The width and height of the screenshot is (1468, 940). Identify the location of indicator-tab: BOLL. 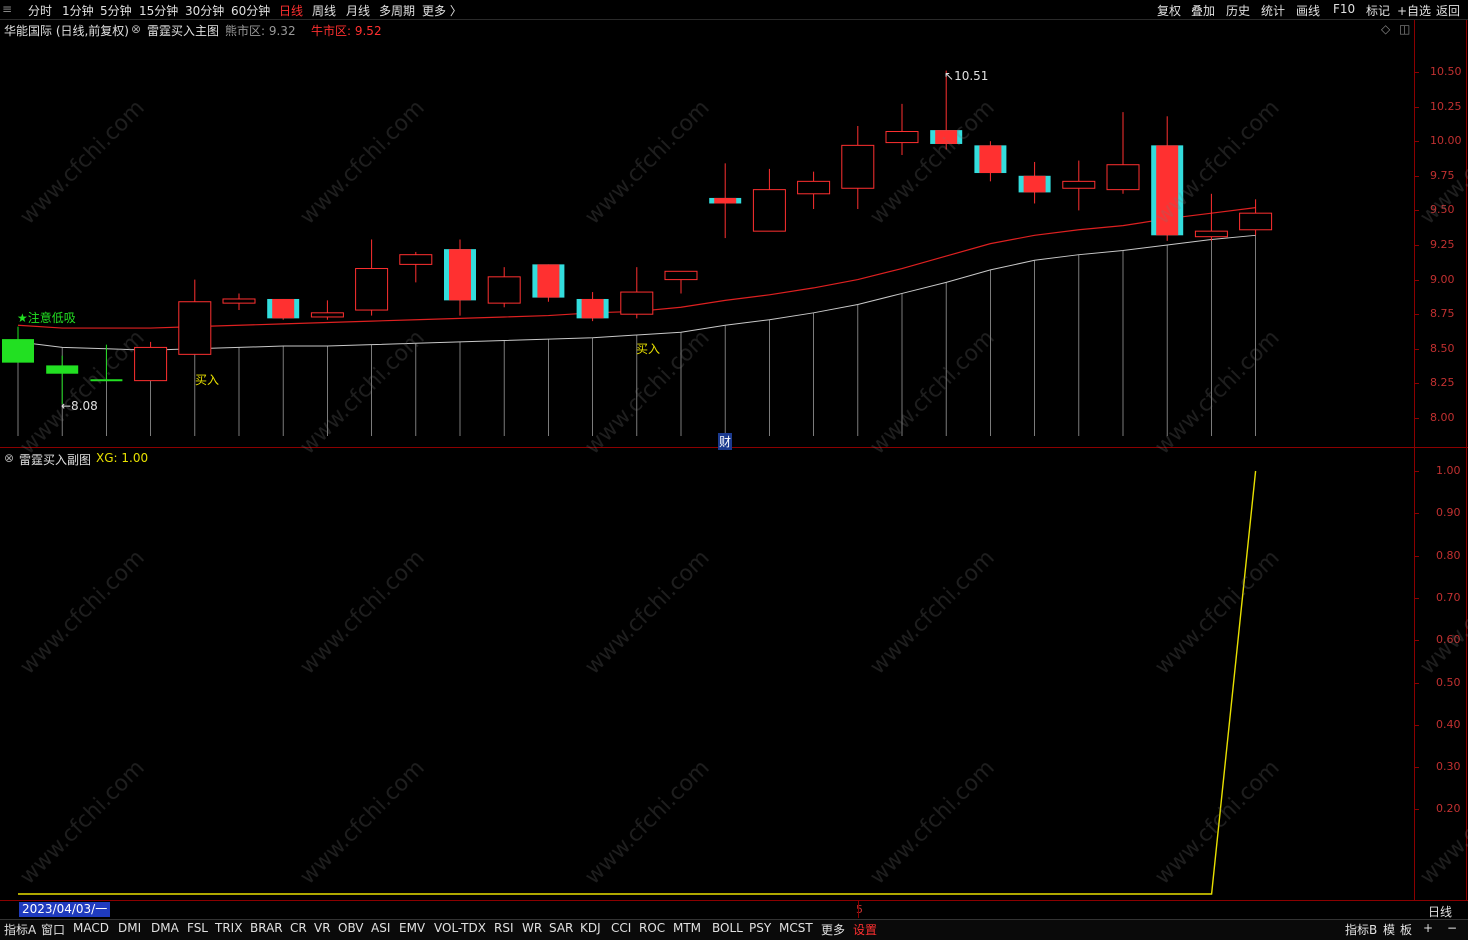
(727, 928).